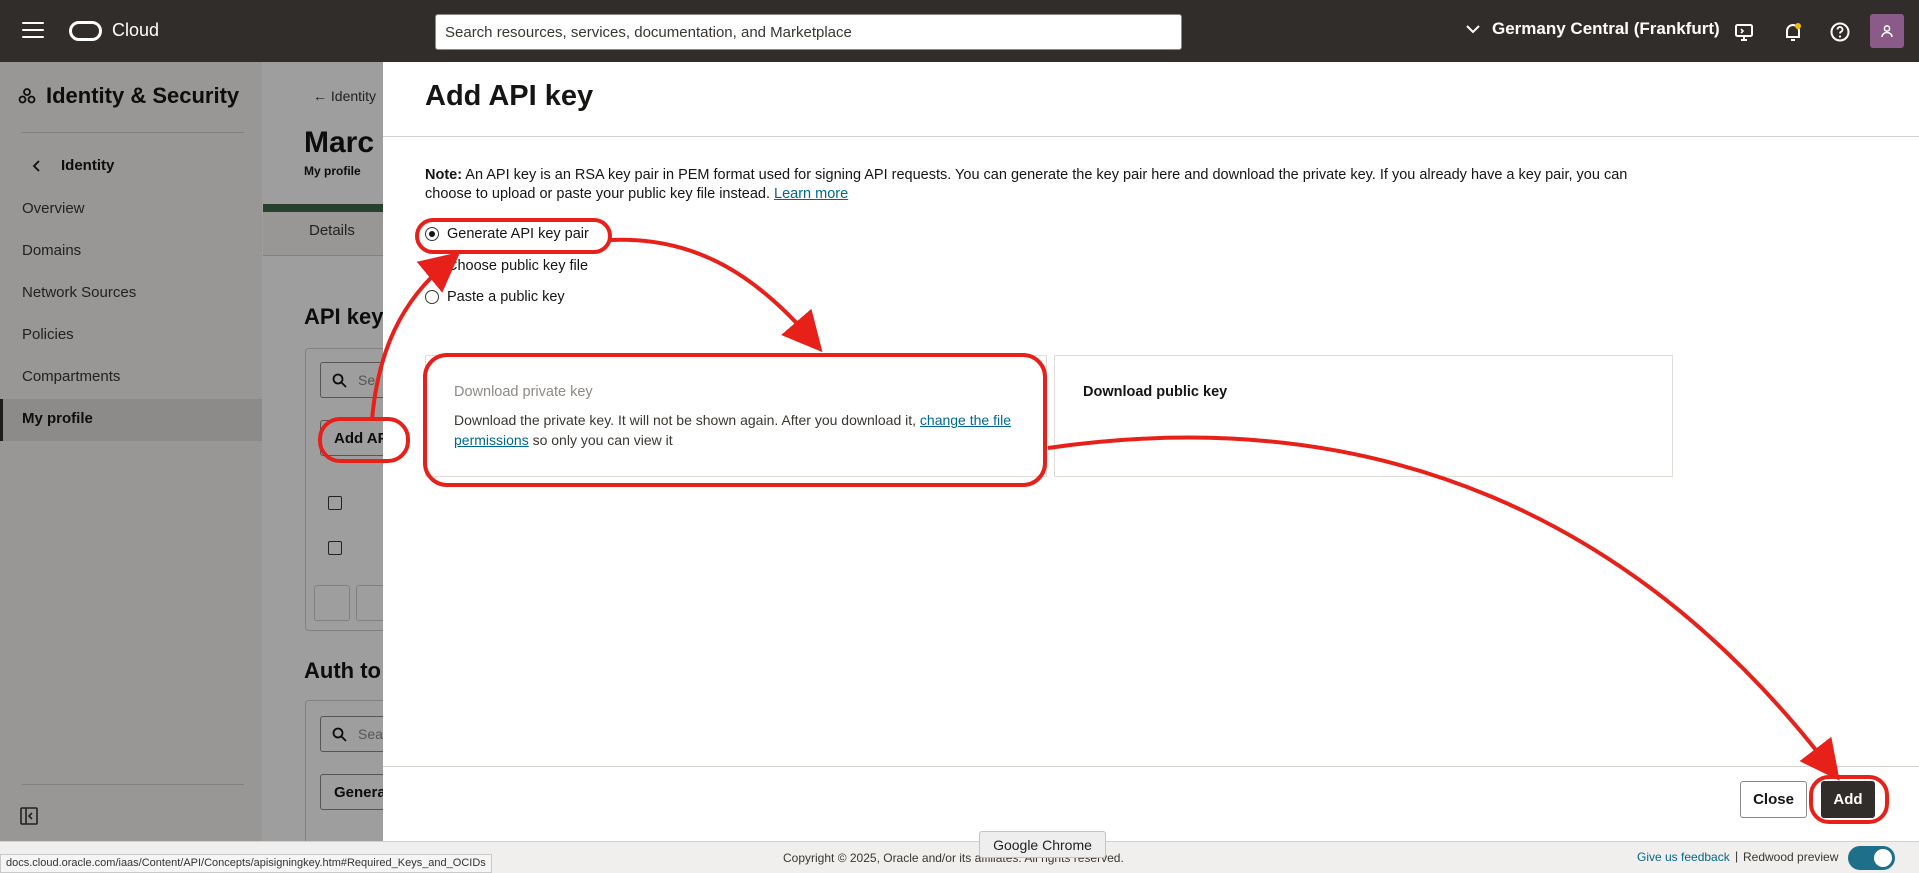 This screenshot has width=1919, height=873. Describe the element at coordinates (518, 234) in the screenshot. I see `radio-label: Generate API key pair` at that location.